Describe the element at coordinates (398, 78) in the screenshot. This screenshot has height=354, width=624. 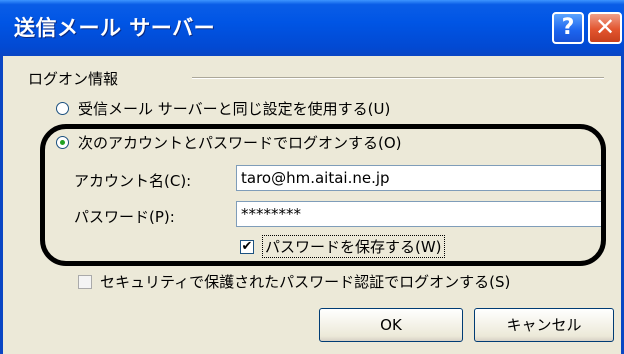
I see `group-divider` at that location.